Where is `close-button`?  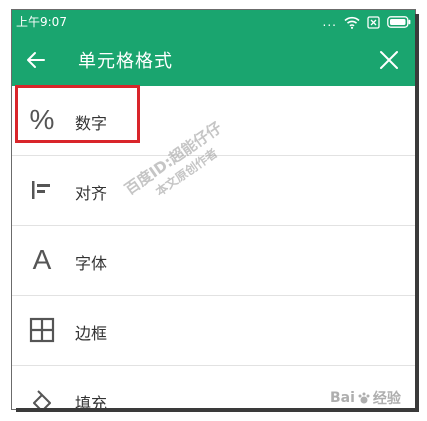 close-button is located at coordinates (389, 60).